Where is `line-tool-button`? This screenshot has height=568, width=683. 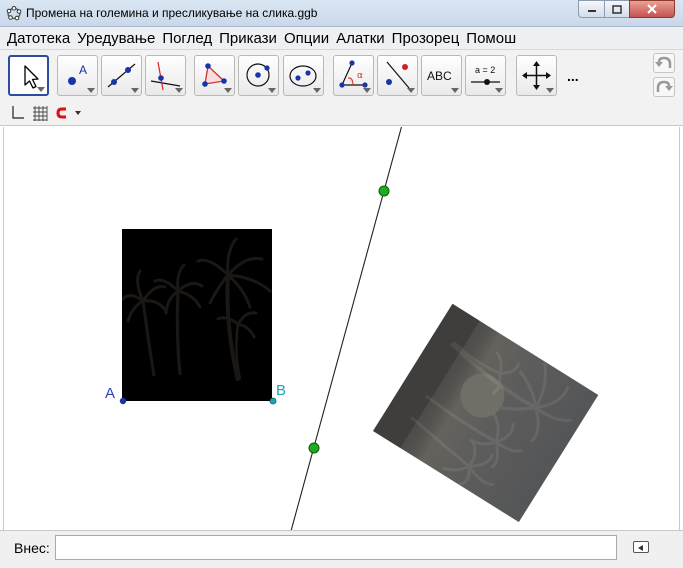
line-tool-button is located at coordinates (121, 75).